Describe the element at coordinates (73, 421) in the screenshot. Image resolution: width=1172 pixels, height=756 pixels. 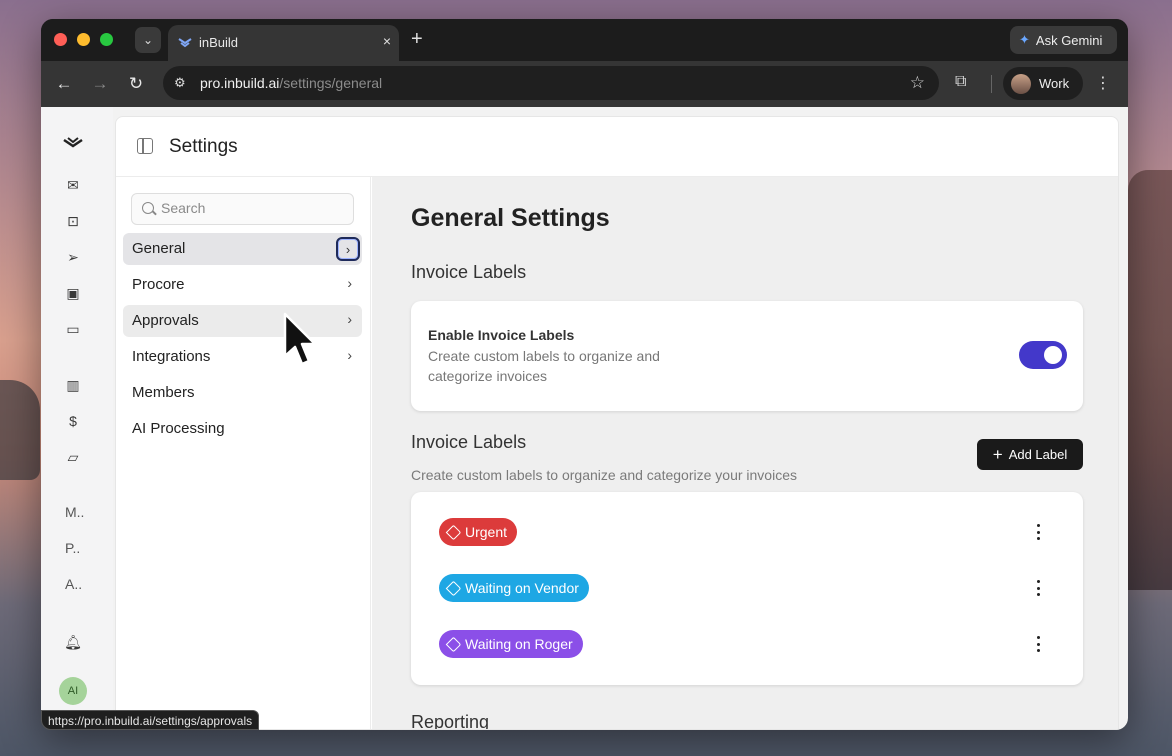
I see `dollar-doc-icon: $` at that location.